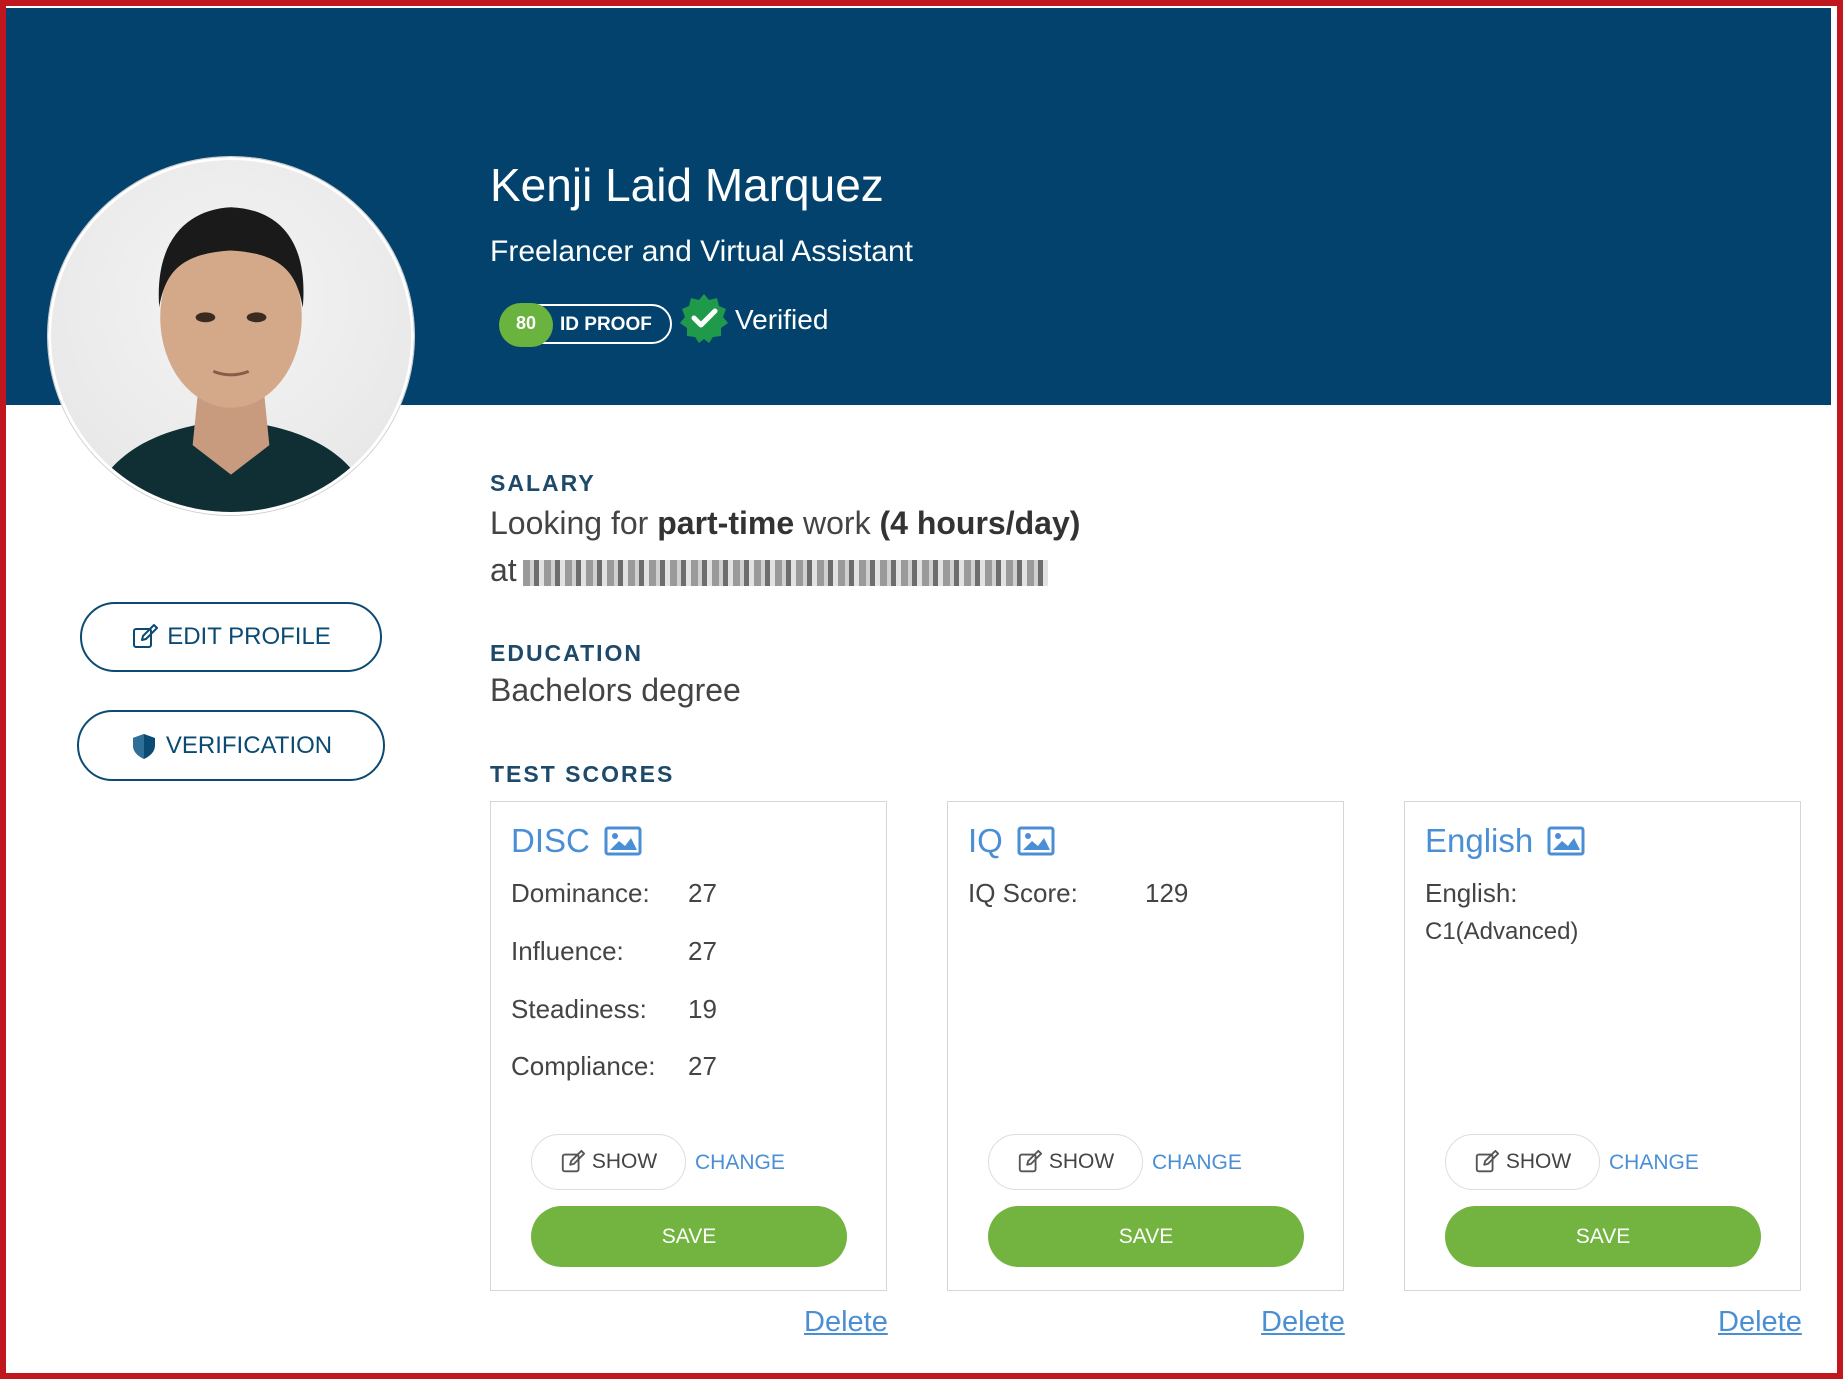 Image resolution: width=1843 pixels, height=1379 pixels. I want to click on salary-prefix: Looking for, so click(574, 523).